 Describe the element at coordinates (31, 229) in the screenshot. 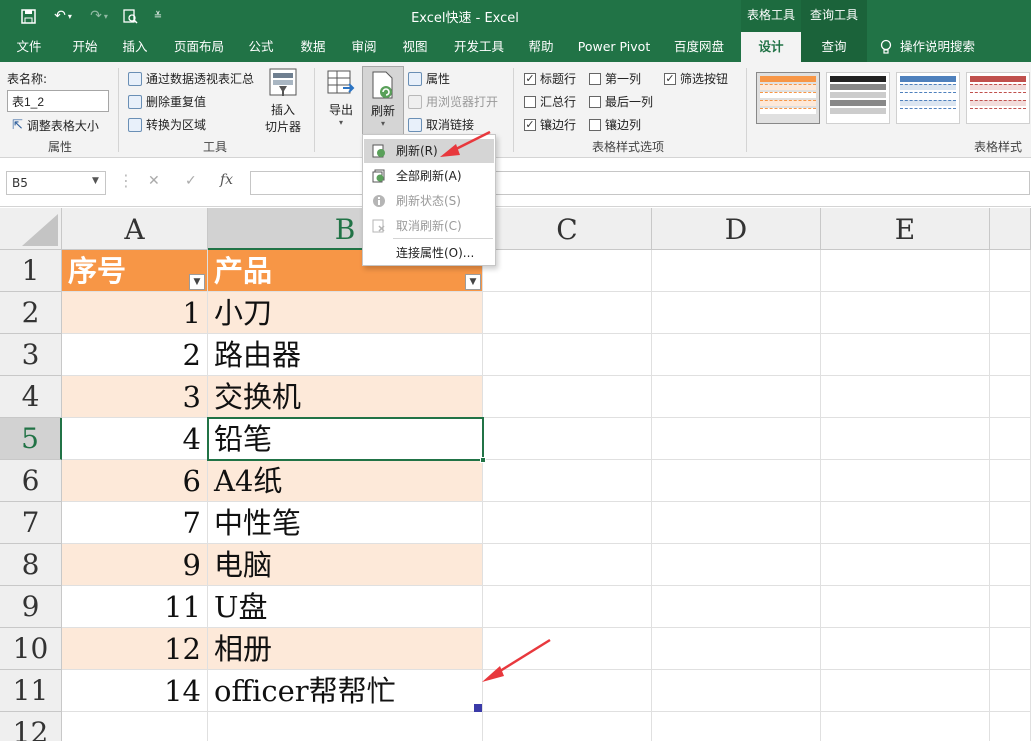

I see `select-all-corner` at that location.